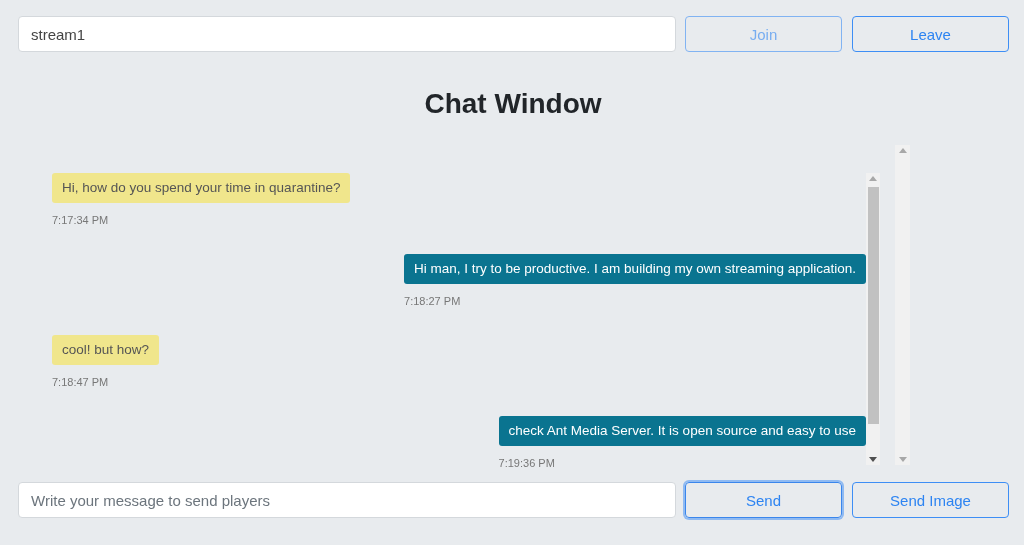  What do you see at coordinates (763, 500) in the screenshot?
I see `send-button: Send` at bounding box center [763, 500].